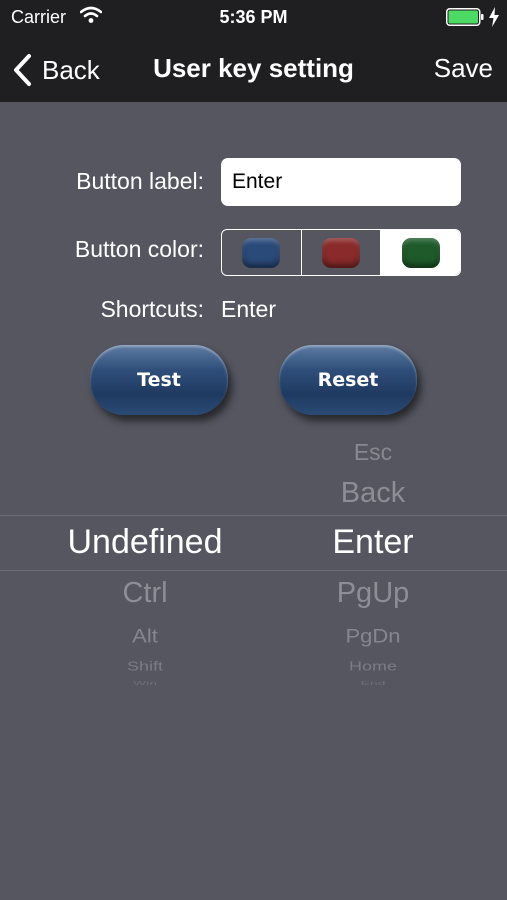 The height and width of the screenshot is (900, 507). Describe the element at coordinates (373, 542) in the screenshot. I see `key-option-selected: Enter` at that location.